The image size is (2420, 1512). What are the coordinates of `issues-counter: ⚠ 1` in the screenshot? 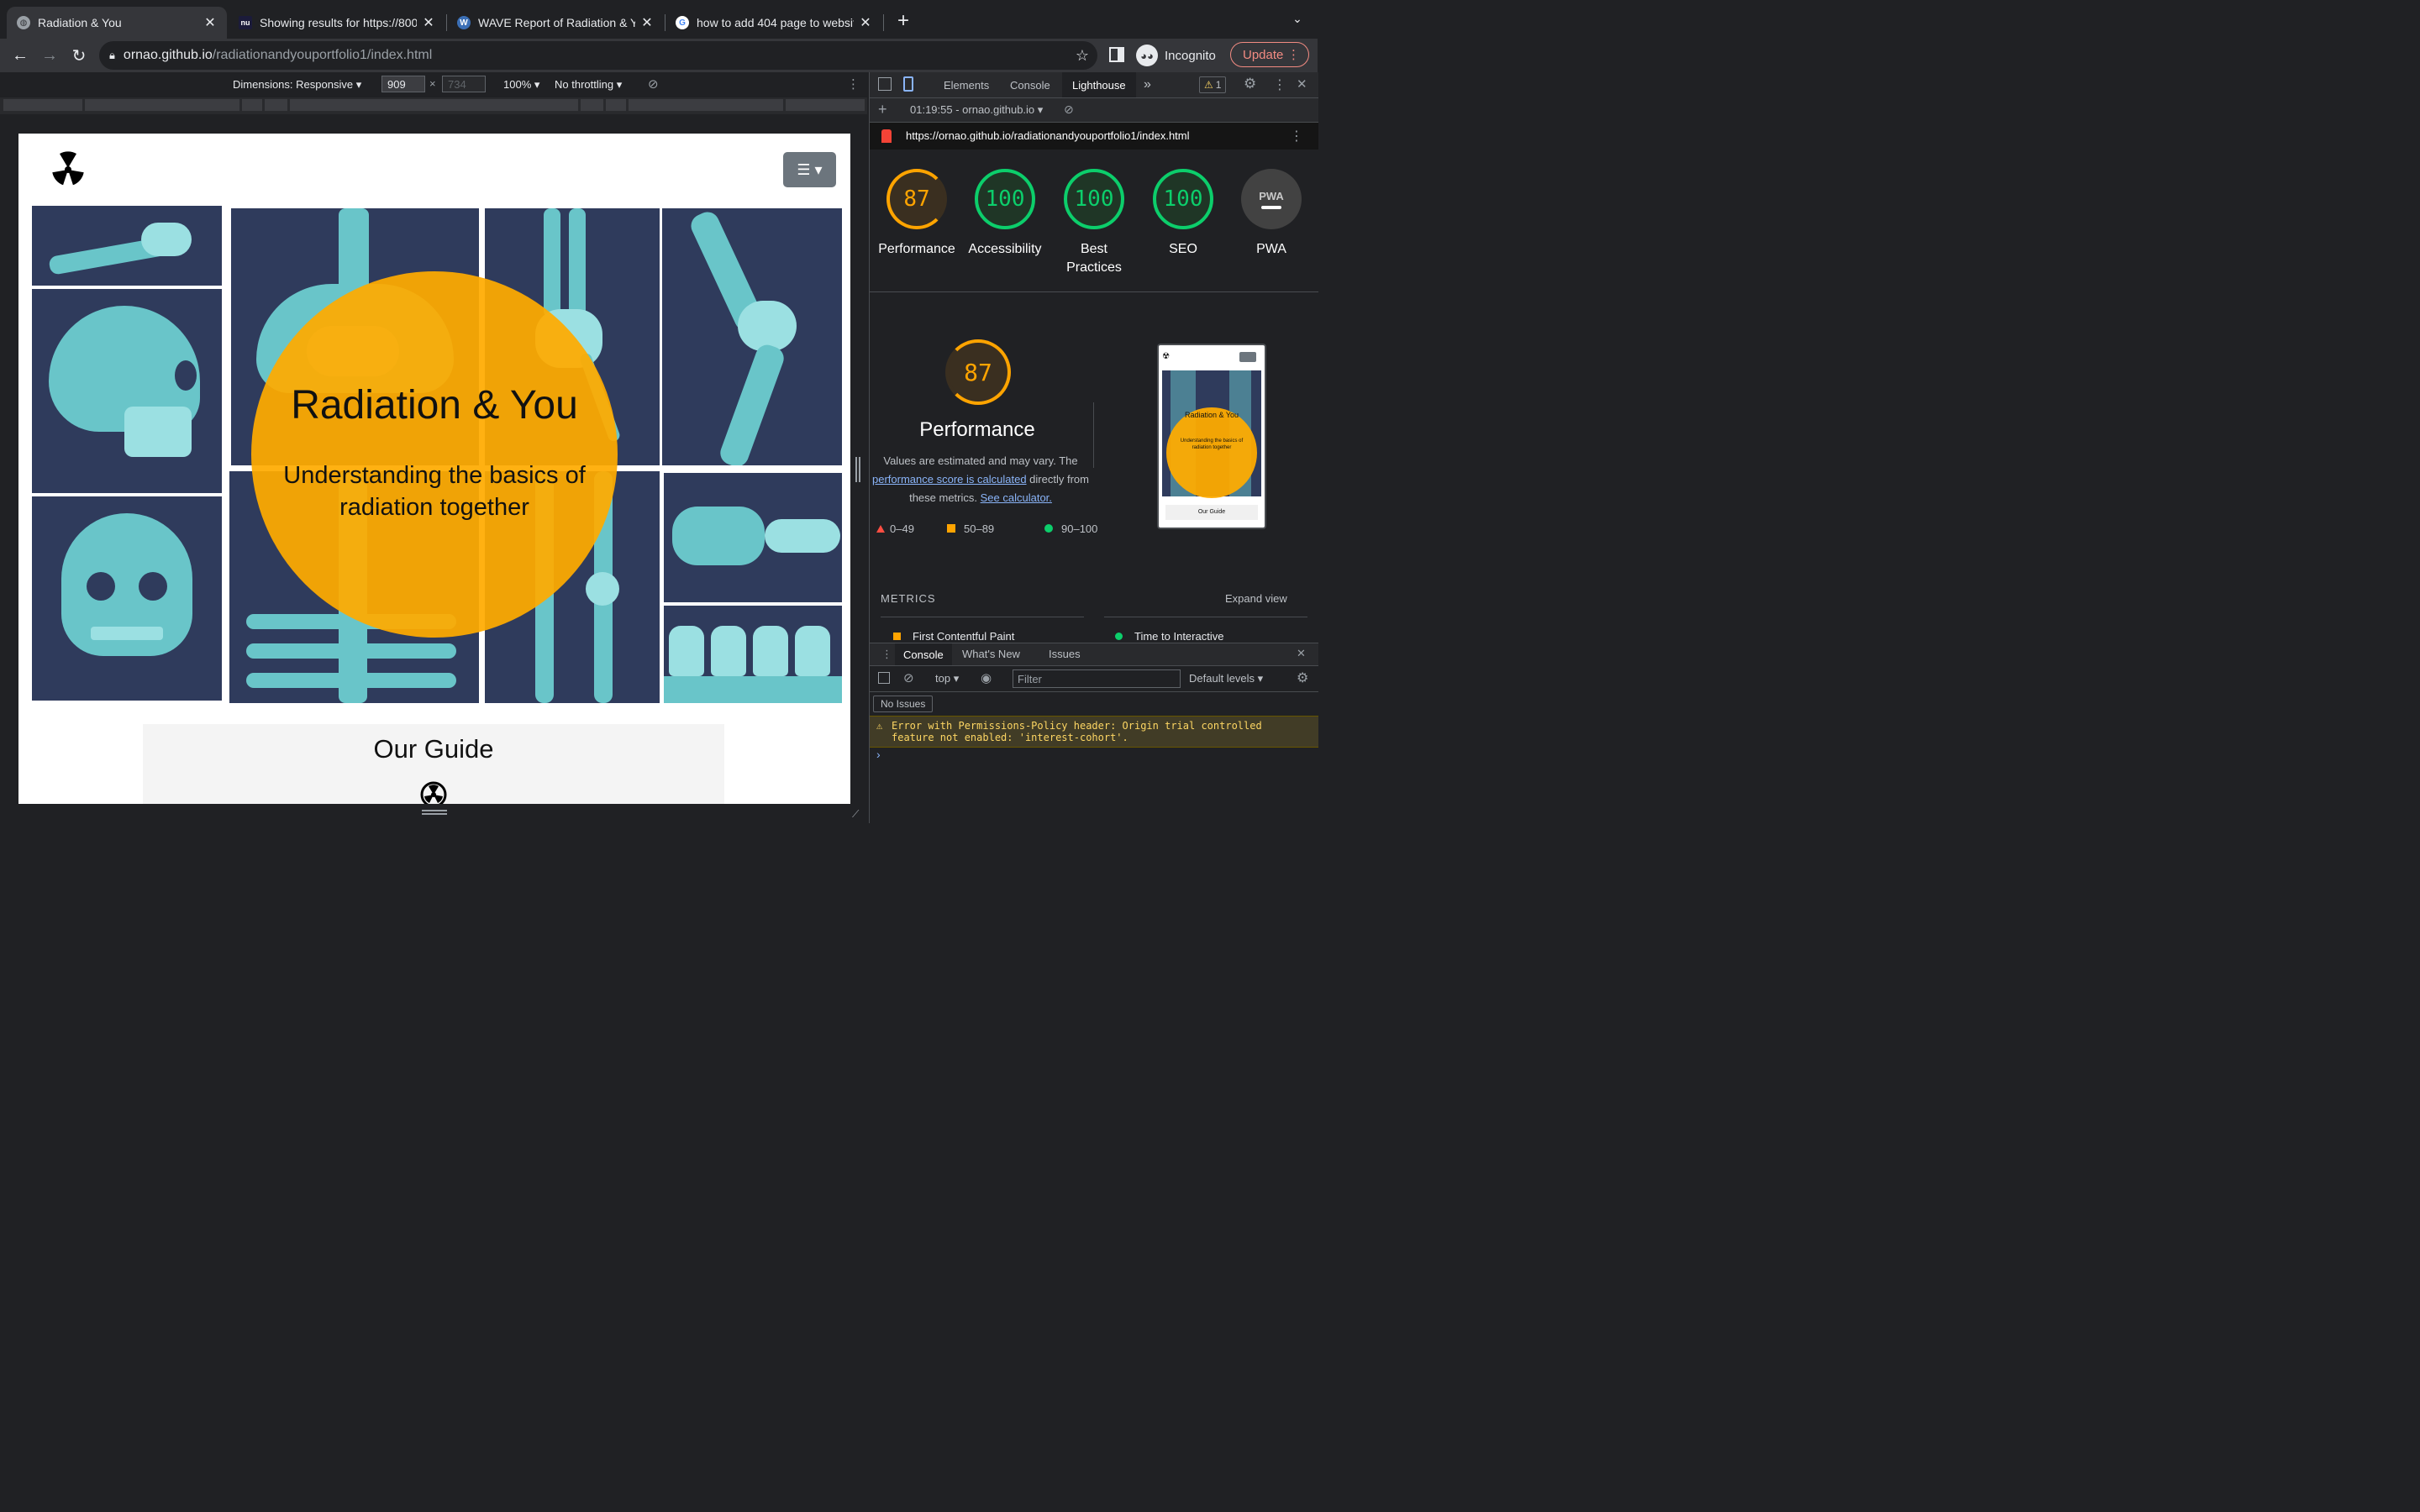 It's located at (1213, 84).